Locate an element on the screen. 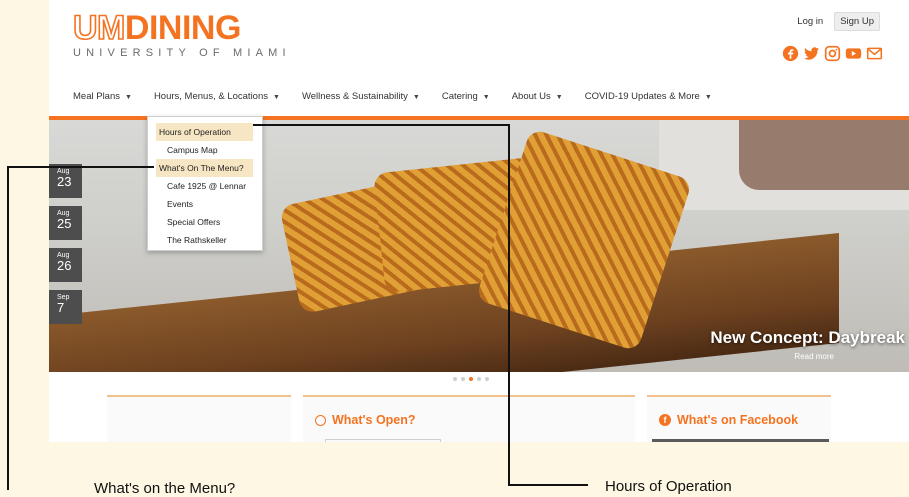  logo-subtitle: UNIVERSITY OF MIAMI is located at coordinates (182, 53).